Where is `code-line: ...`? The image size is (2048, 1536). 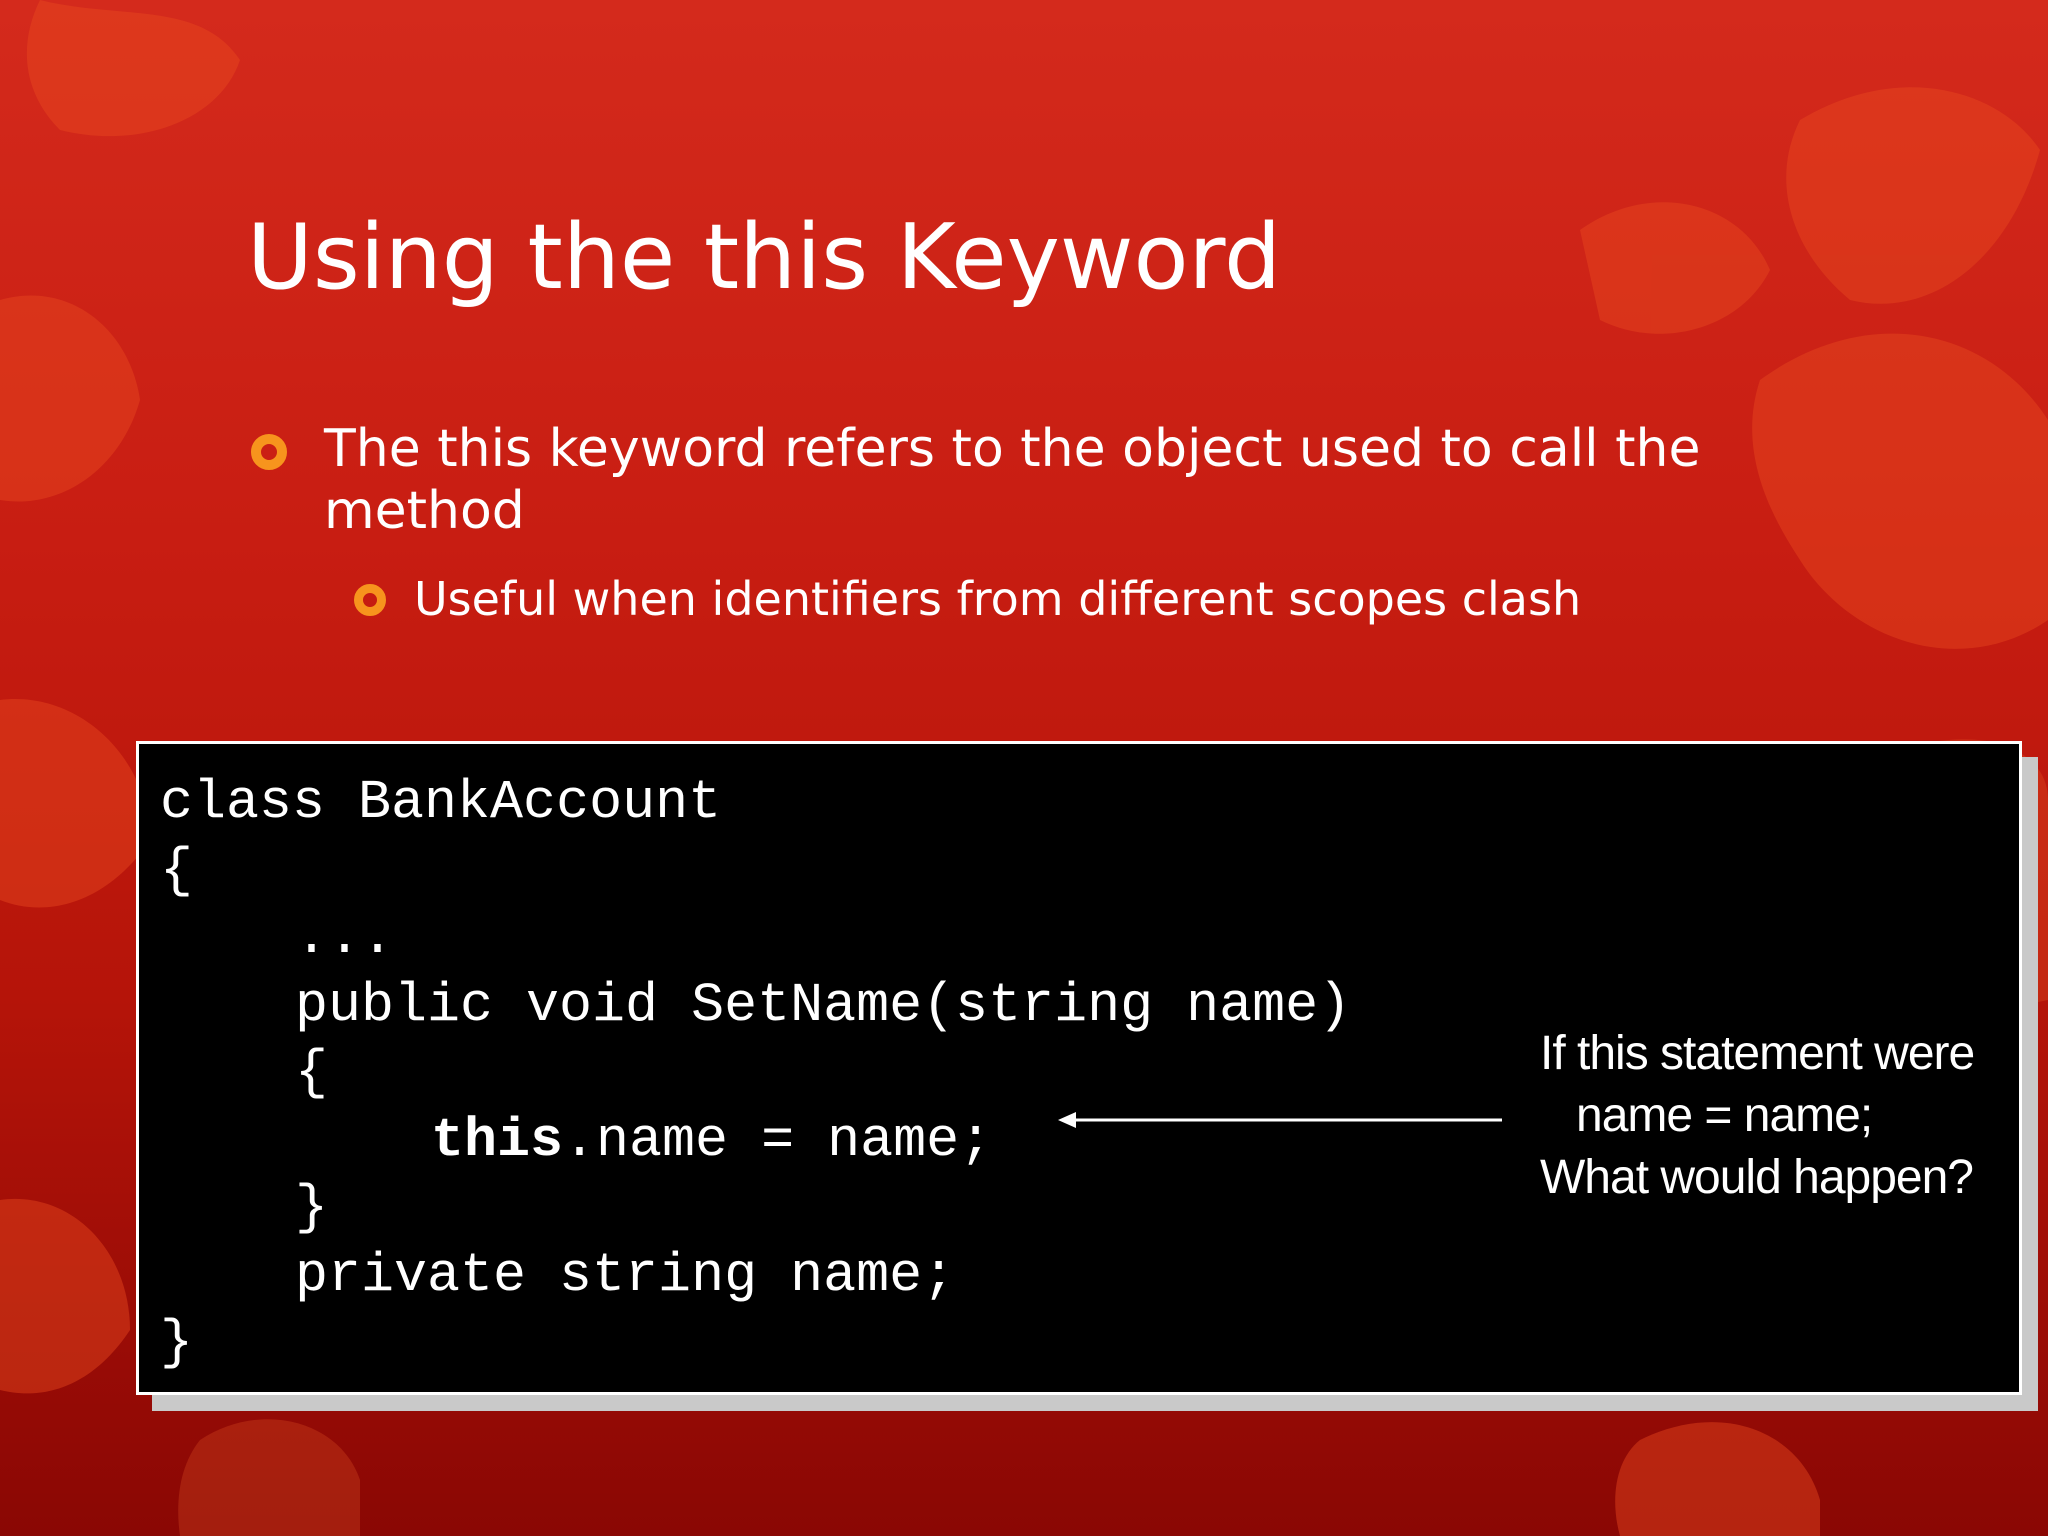 code-line: ... is located at coordinates (345, 937).